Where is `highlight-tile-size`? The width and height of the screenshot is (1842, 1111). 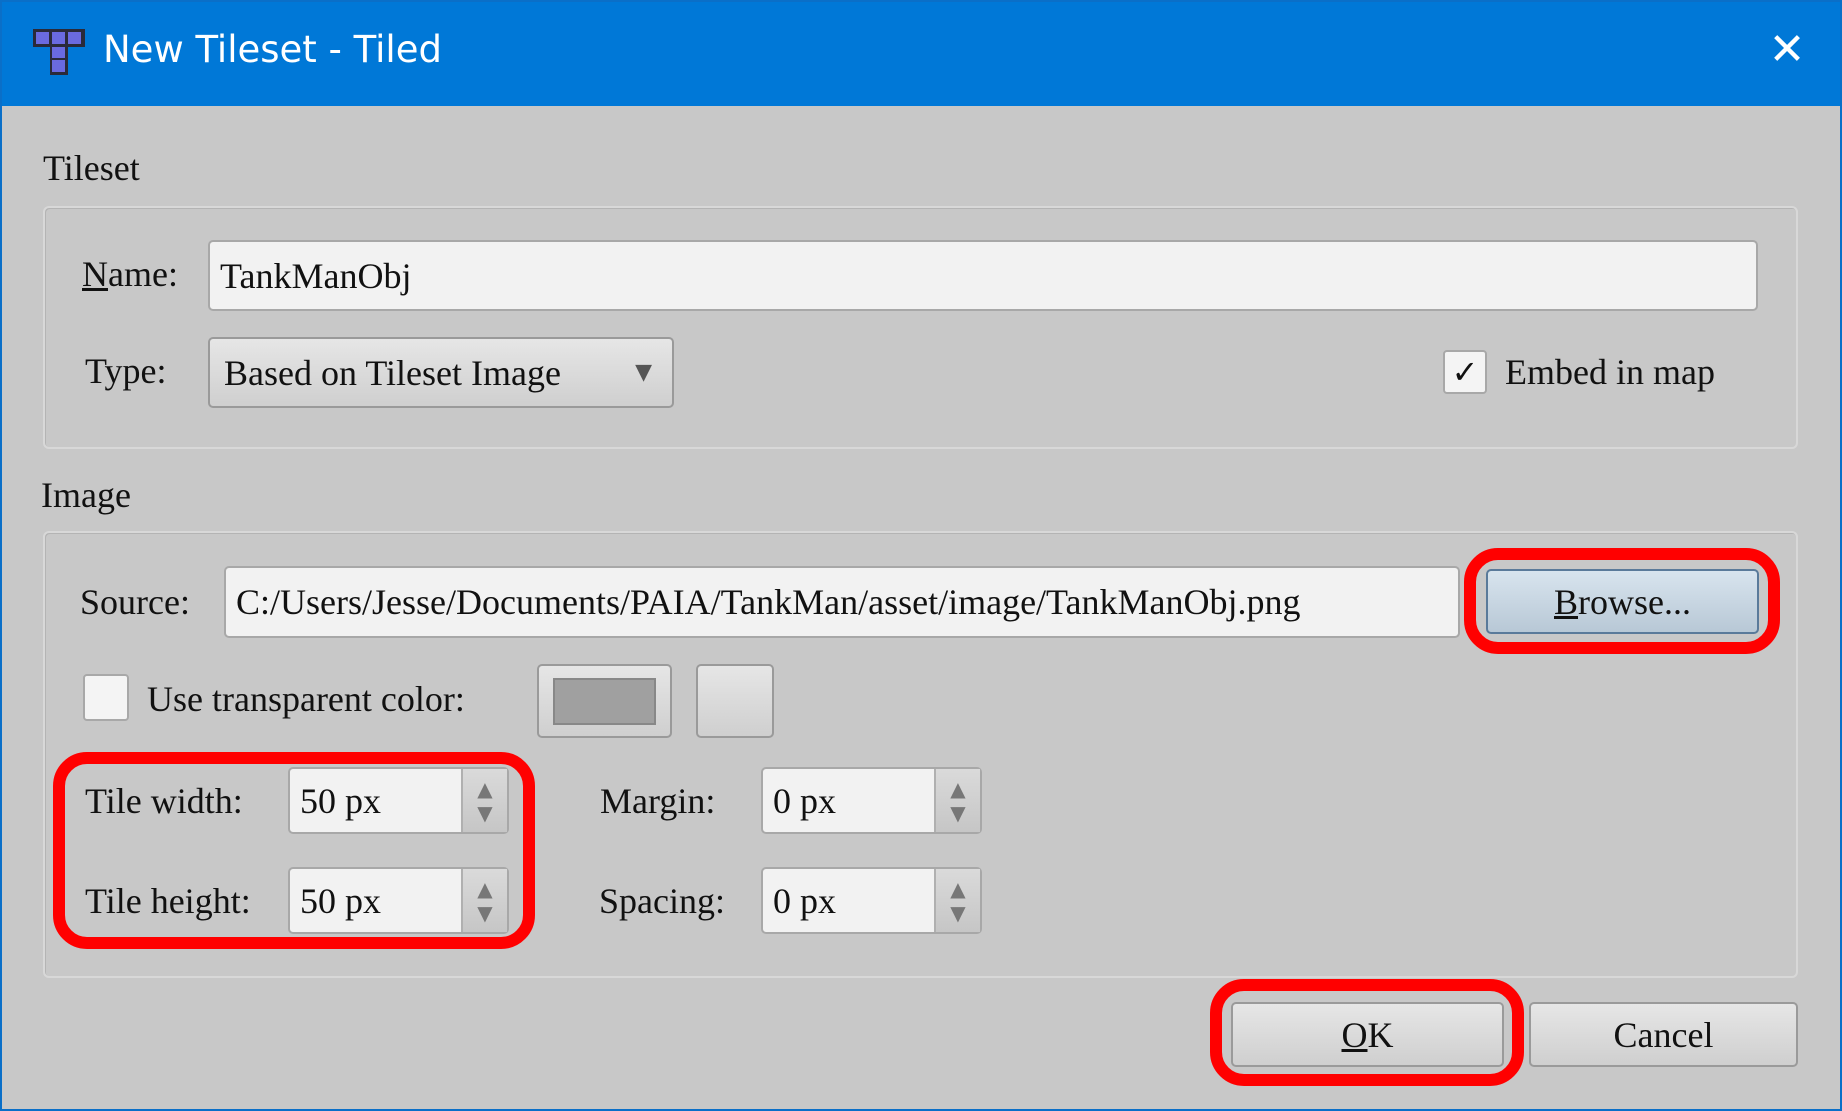
highlight-tile-size is located at coordinates (294, 850).